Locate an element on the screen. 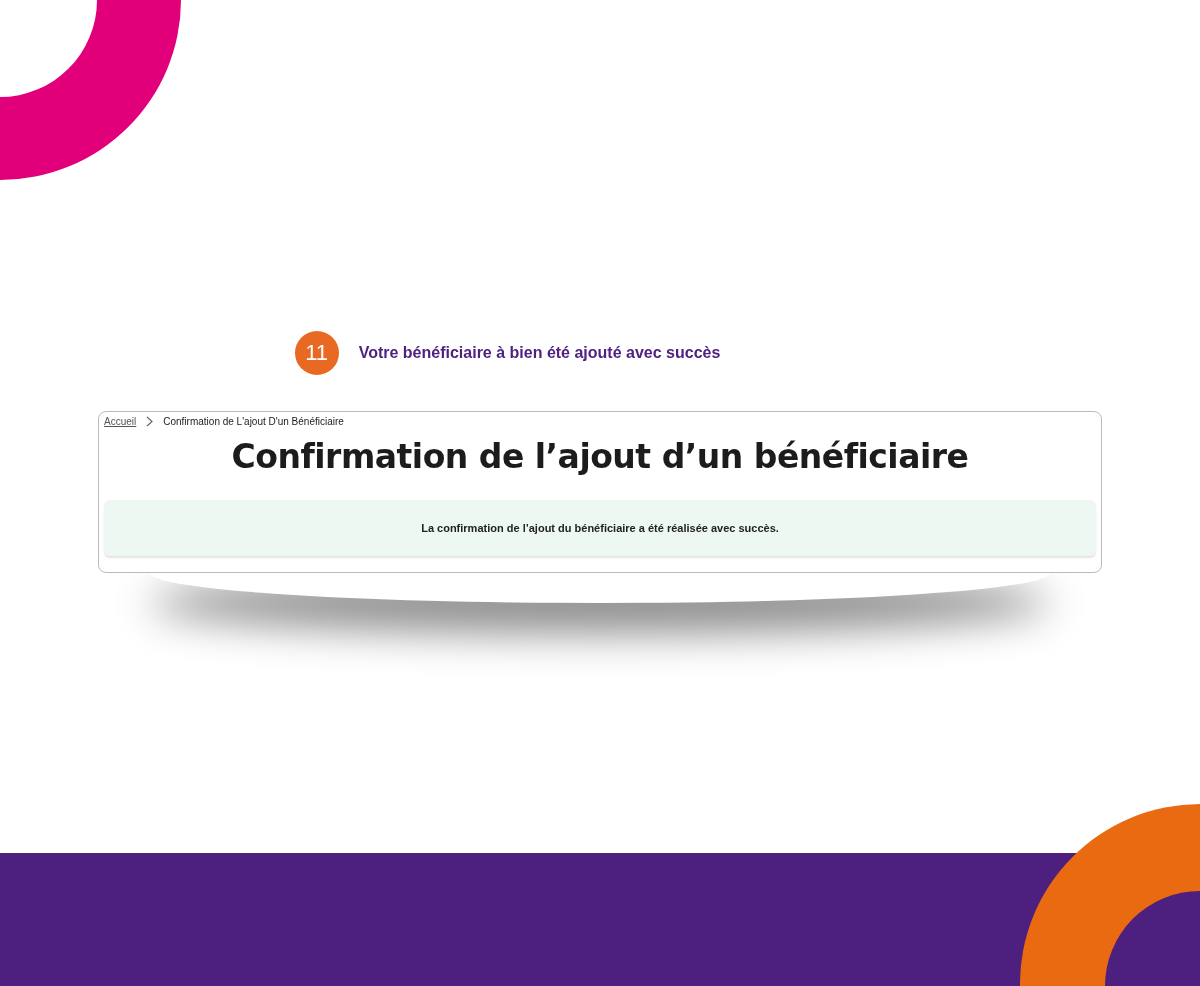 The width and height of the screenshot is (1200, 986). breadcrumb-link: Accueil is located at coordinates (120, 421).